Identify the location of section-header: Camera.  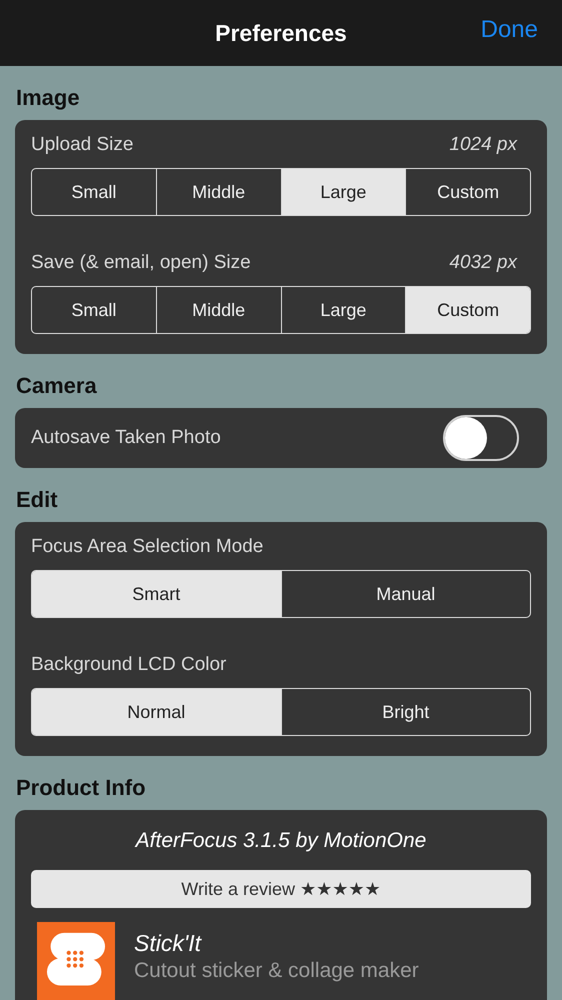
(56, 386).